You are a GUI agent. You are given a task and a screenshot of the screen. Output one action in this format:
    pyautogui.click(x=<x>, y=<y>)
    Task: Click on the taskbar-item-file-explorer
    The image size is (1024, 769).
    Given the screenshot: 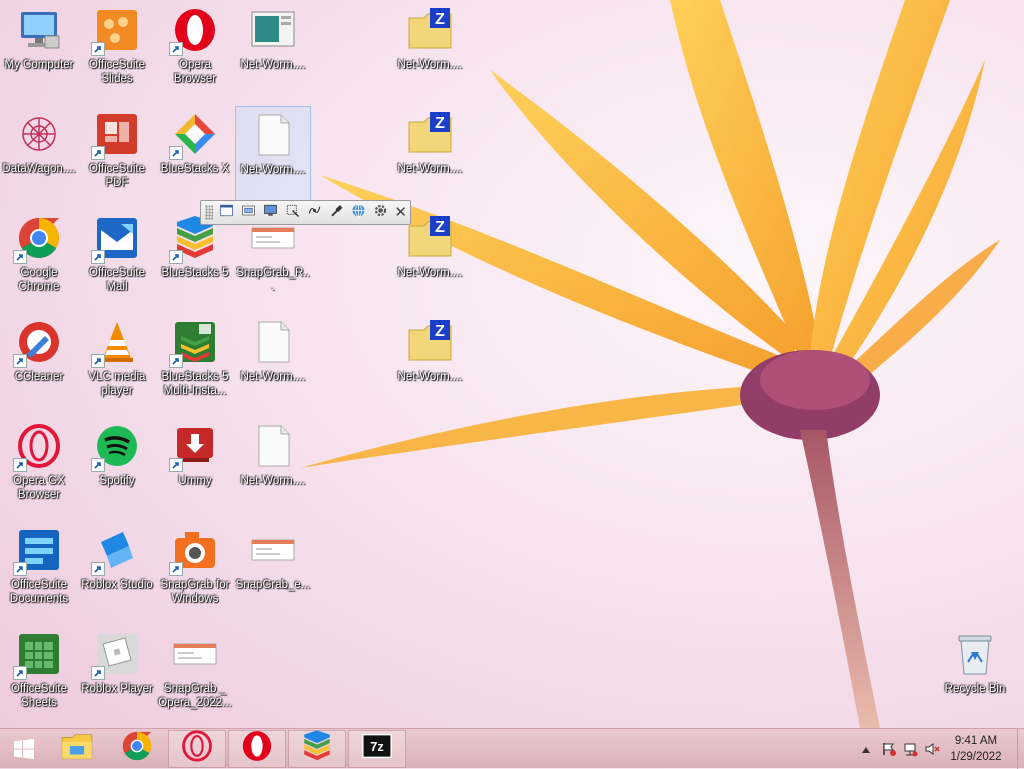 What is the action you would take?
    pyautogui.click(x=77, y=749)
    